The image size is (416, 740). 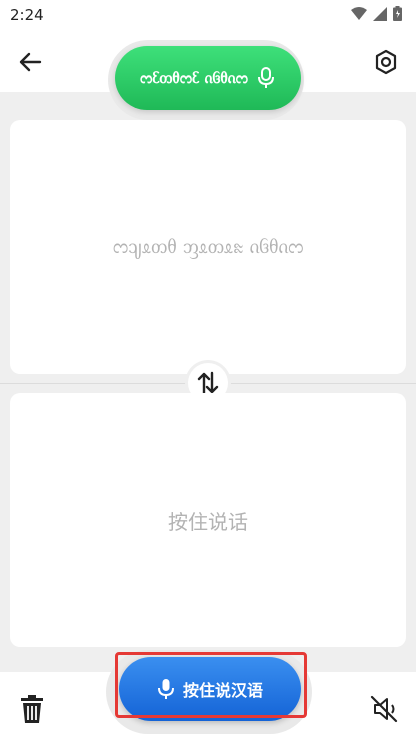 I want to click on arrow-left-icon, so click(x=30, y=62).